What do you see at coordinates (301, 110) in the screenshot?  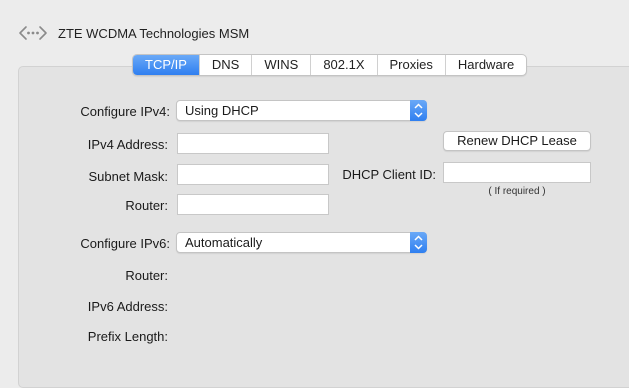 I see `configure-ipv4-popup: Using DHCP` at bounding box center [301, 110].